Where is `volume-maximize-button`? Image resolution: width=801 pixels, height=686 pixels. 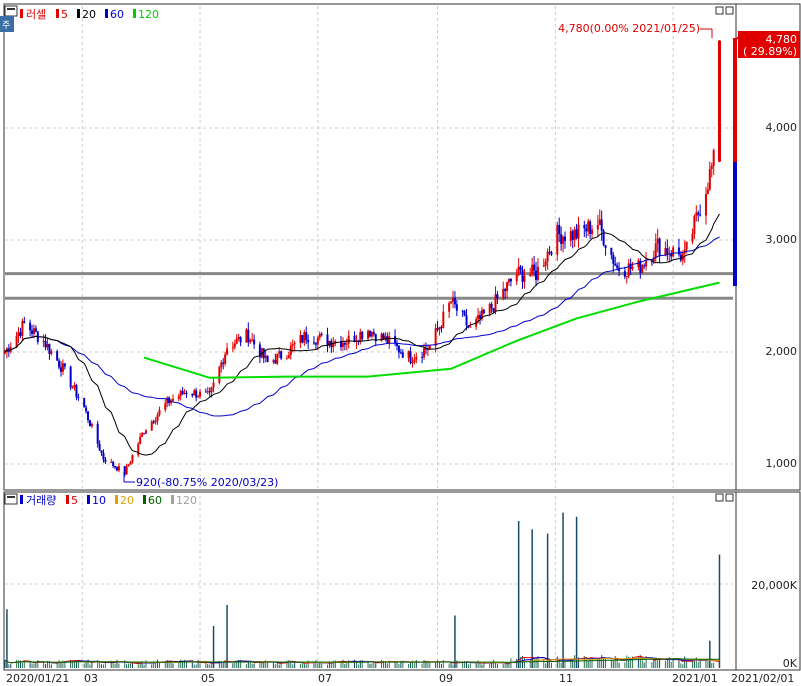
volume-maximize-button is located at coordinates (729, 497).